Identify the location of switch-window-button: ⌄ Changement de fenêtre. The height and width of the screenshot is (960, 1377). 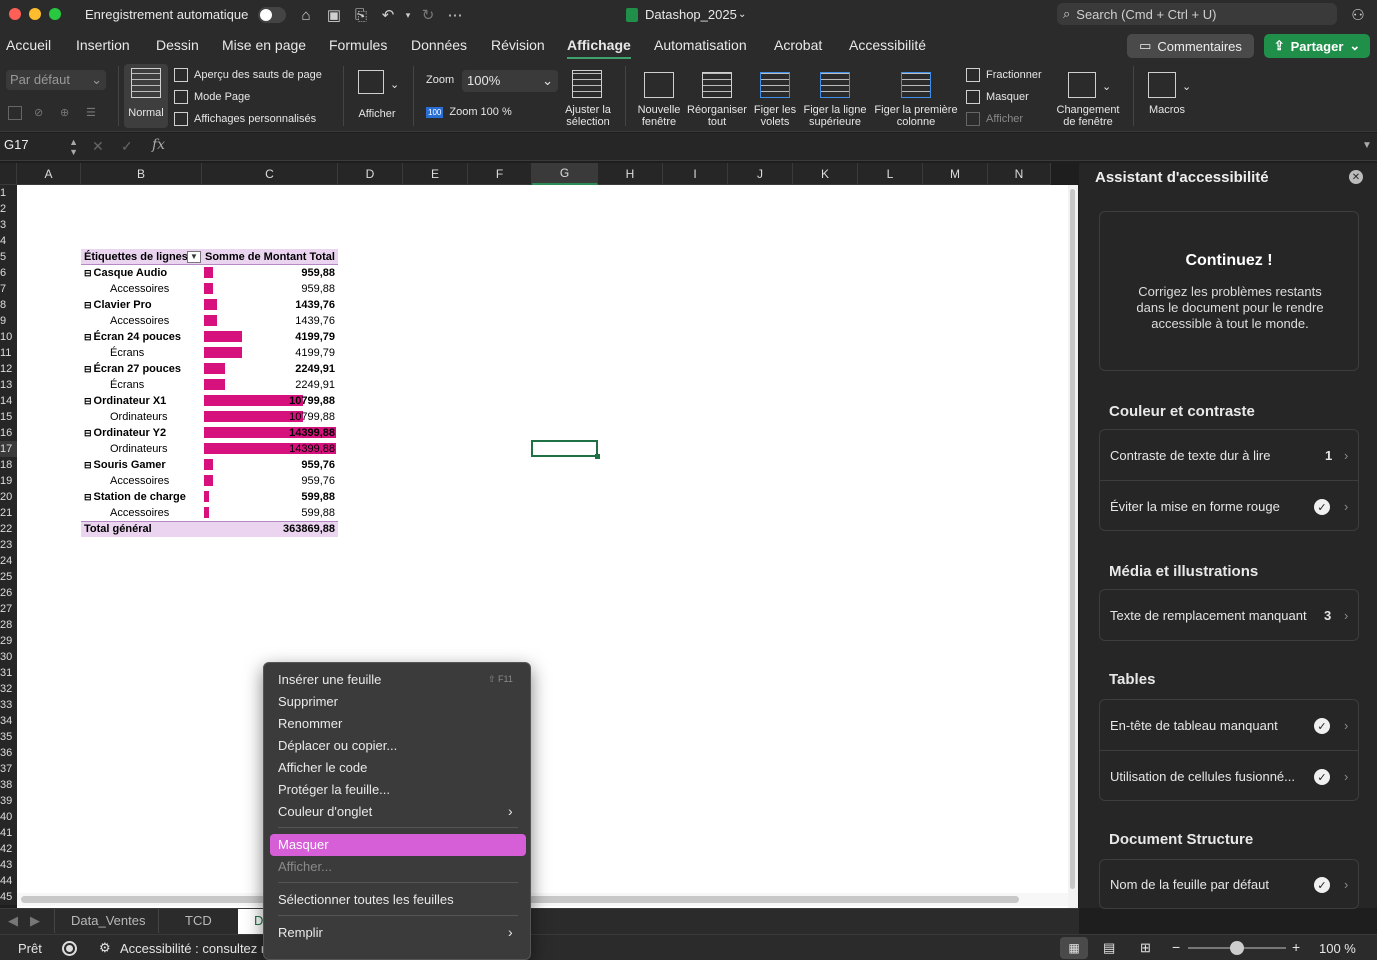
(1088, 98).